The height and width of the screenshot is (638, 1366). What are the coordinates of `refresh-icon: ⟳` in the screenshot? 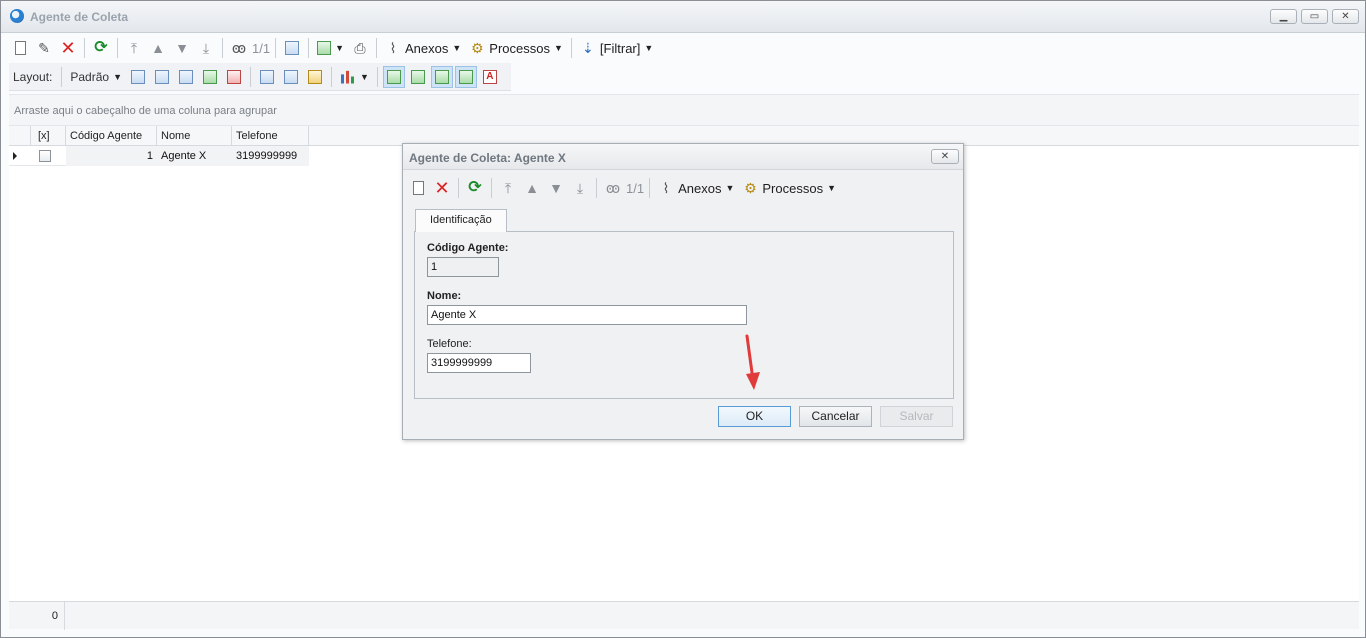 It's located at (101, 47).